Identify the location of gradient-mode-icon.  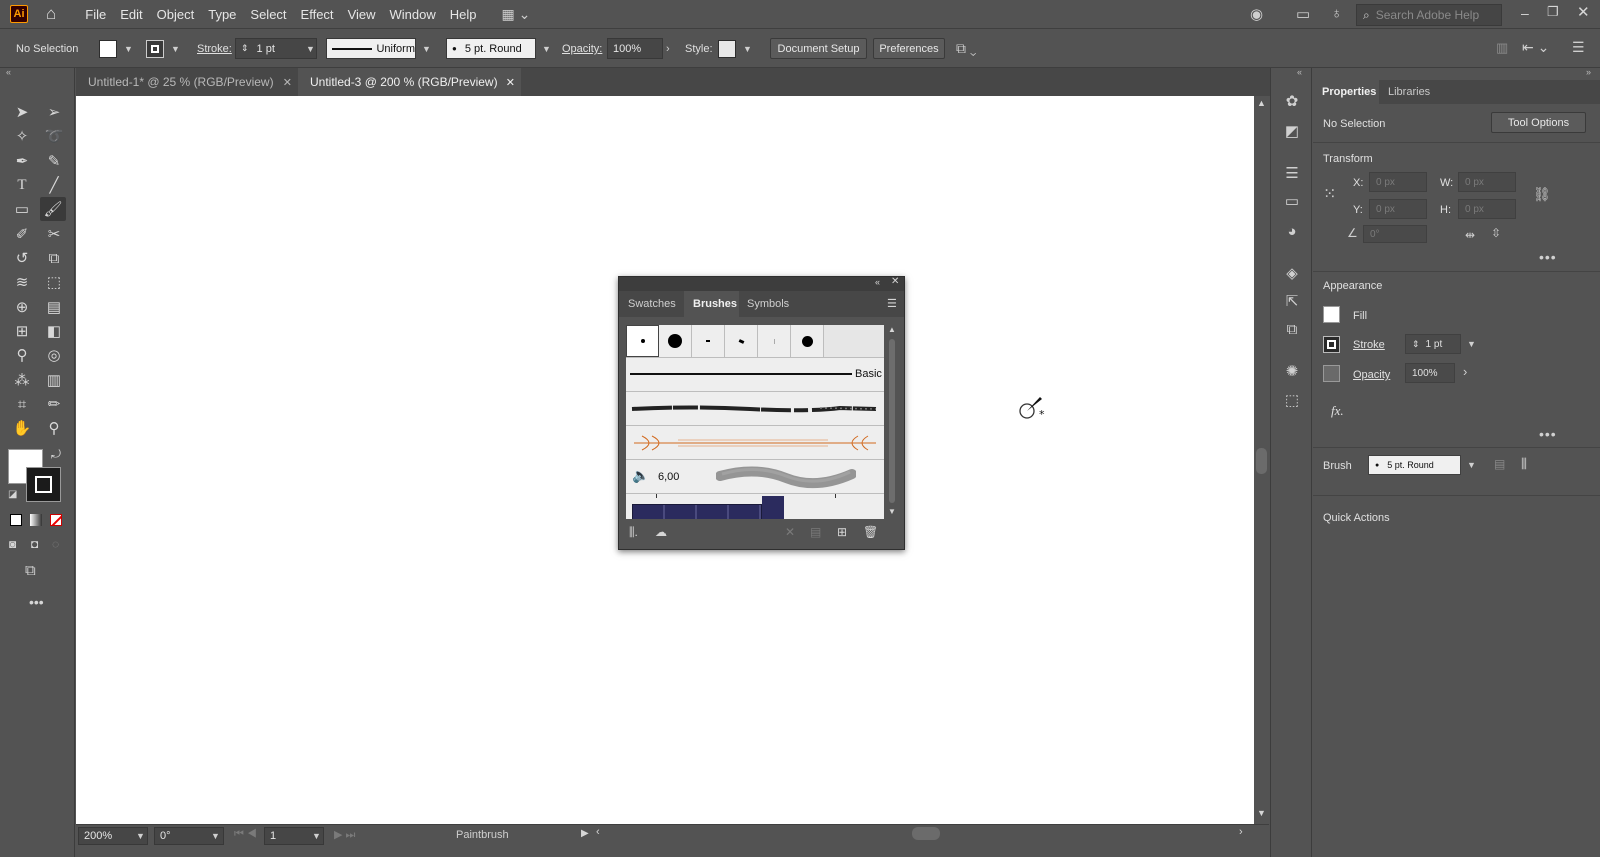
(36, 520).